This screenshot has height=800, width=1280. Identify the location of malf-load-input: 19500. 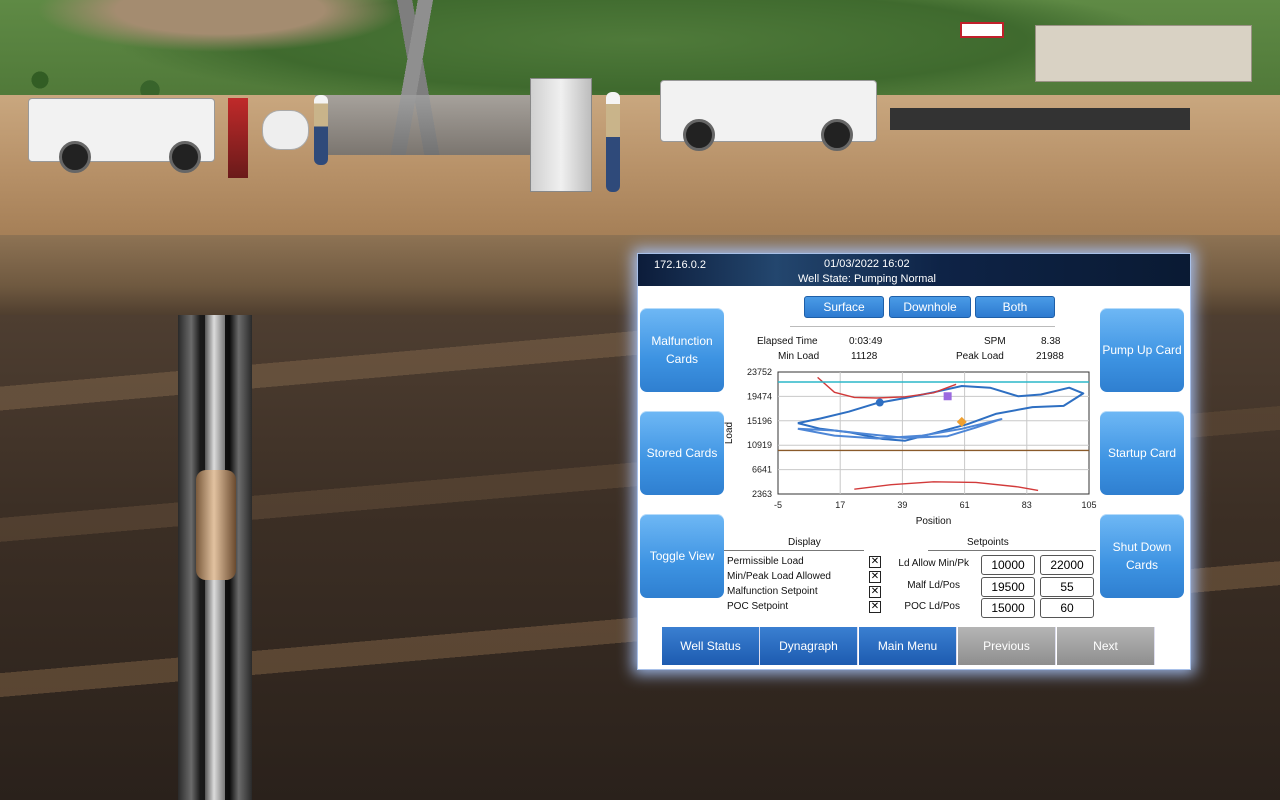
(1008, 587).